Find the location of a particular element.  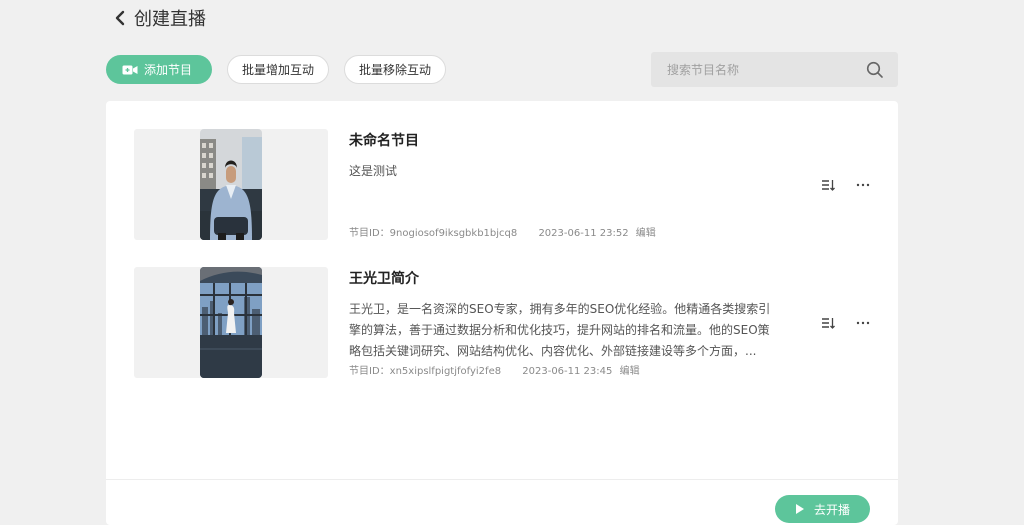

program-time: 2023-06-11 23:45 is located at coordinates (567, 371).